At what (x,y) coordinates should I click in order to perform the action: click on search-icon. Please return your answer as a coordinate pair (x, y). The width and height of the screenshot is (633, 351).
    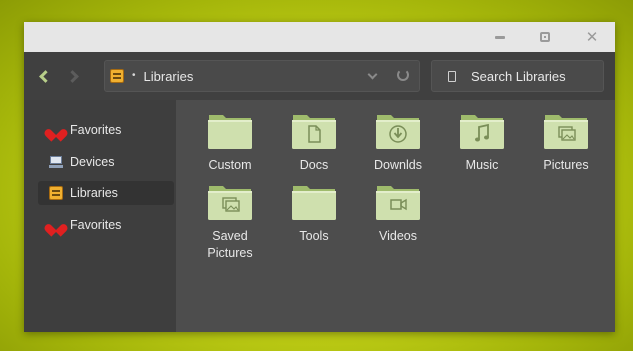
    Looking at the image, I should click on (452, 76).